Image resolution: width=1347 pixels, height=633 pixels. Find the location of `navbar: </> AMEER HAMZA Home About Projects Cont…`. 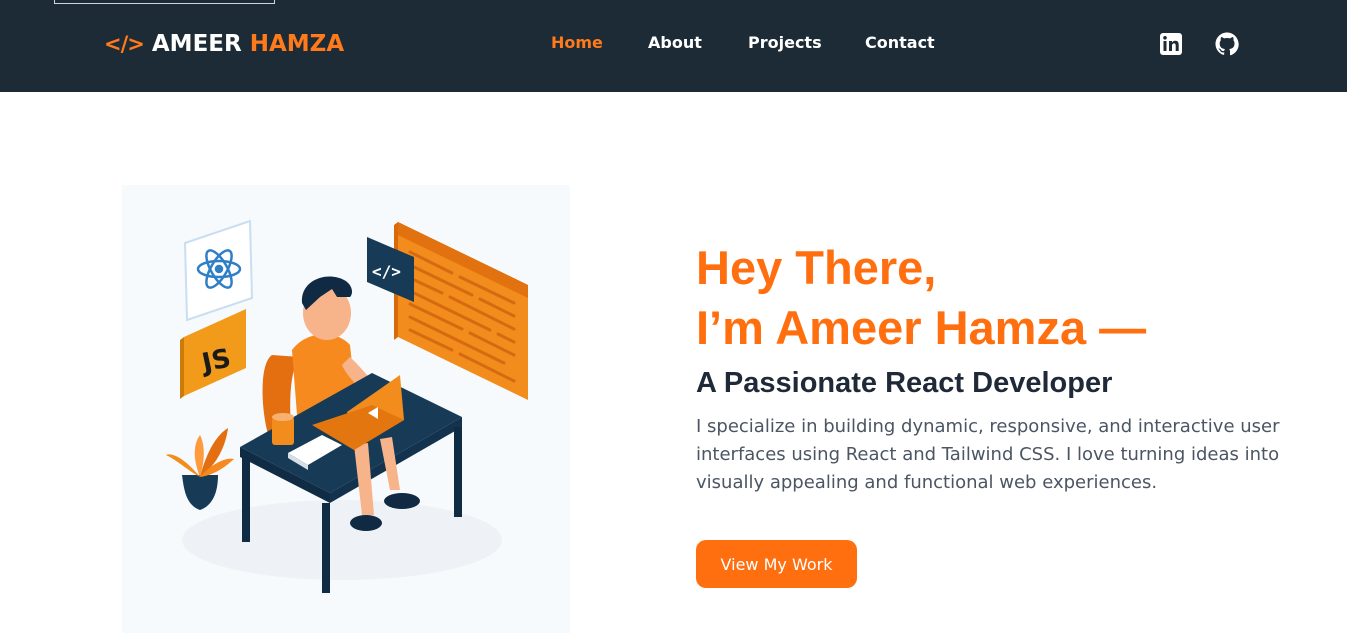

navbar: </> AMEER HAMZA Home About Projects Cont… is located at coordinates (673, 46).